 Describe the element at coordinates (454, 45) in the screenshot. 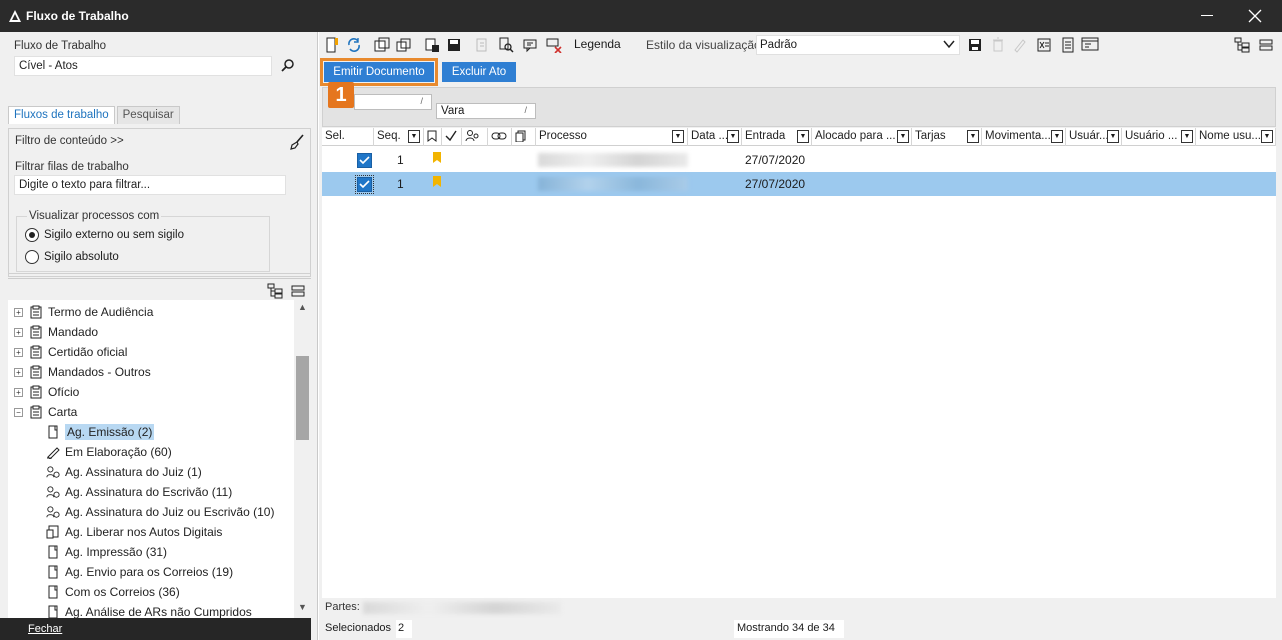

I see `save-doc-icon` at that location.